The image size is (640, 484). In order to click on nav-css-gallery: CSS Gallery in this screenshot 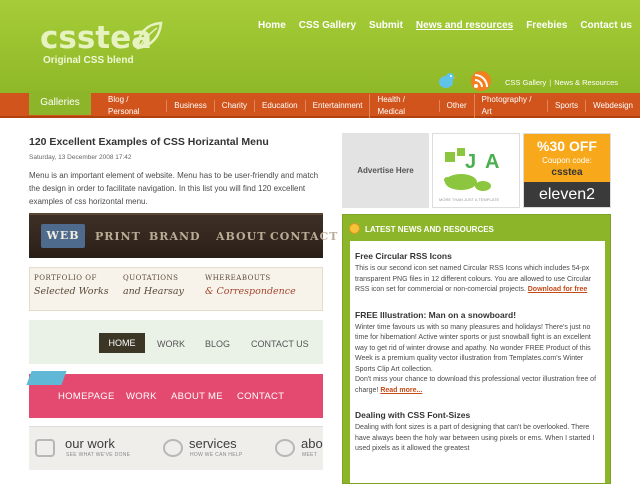, I will do `click(327, 26)`.